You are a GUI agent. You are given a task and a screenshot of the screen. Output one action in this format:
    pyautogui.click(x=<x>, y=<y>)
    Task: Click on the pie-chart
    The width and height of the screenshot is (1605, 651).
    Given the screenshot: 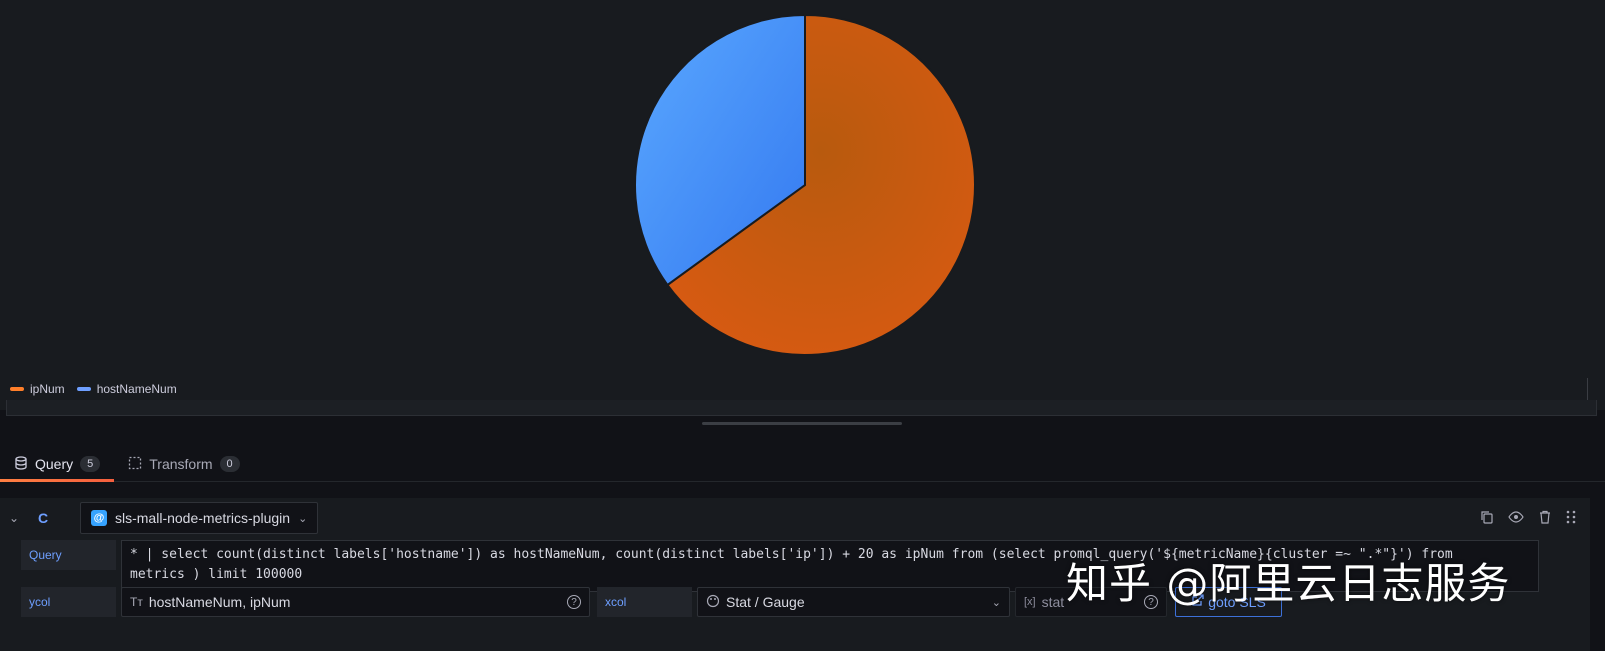 What is the action you would take?
    pyautogui.click(x=805, y=185)
    